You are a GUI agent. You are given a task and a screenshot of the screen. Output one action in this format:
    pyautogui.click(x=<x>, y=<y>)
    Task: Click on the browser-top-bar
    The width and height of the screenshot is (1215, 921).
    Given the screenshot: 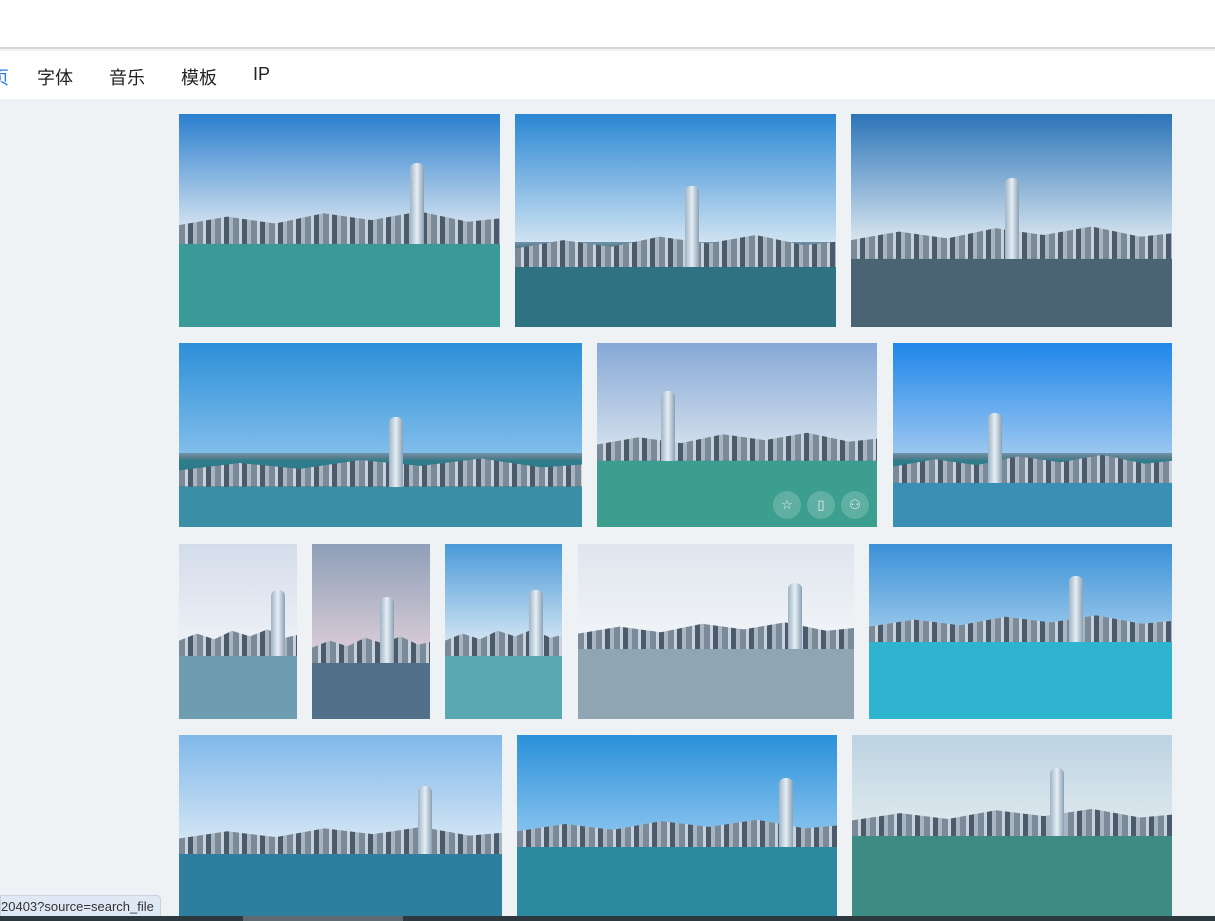 What is the action you would take?
    pyautogui.click(x=607, y=24)
    